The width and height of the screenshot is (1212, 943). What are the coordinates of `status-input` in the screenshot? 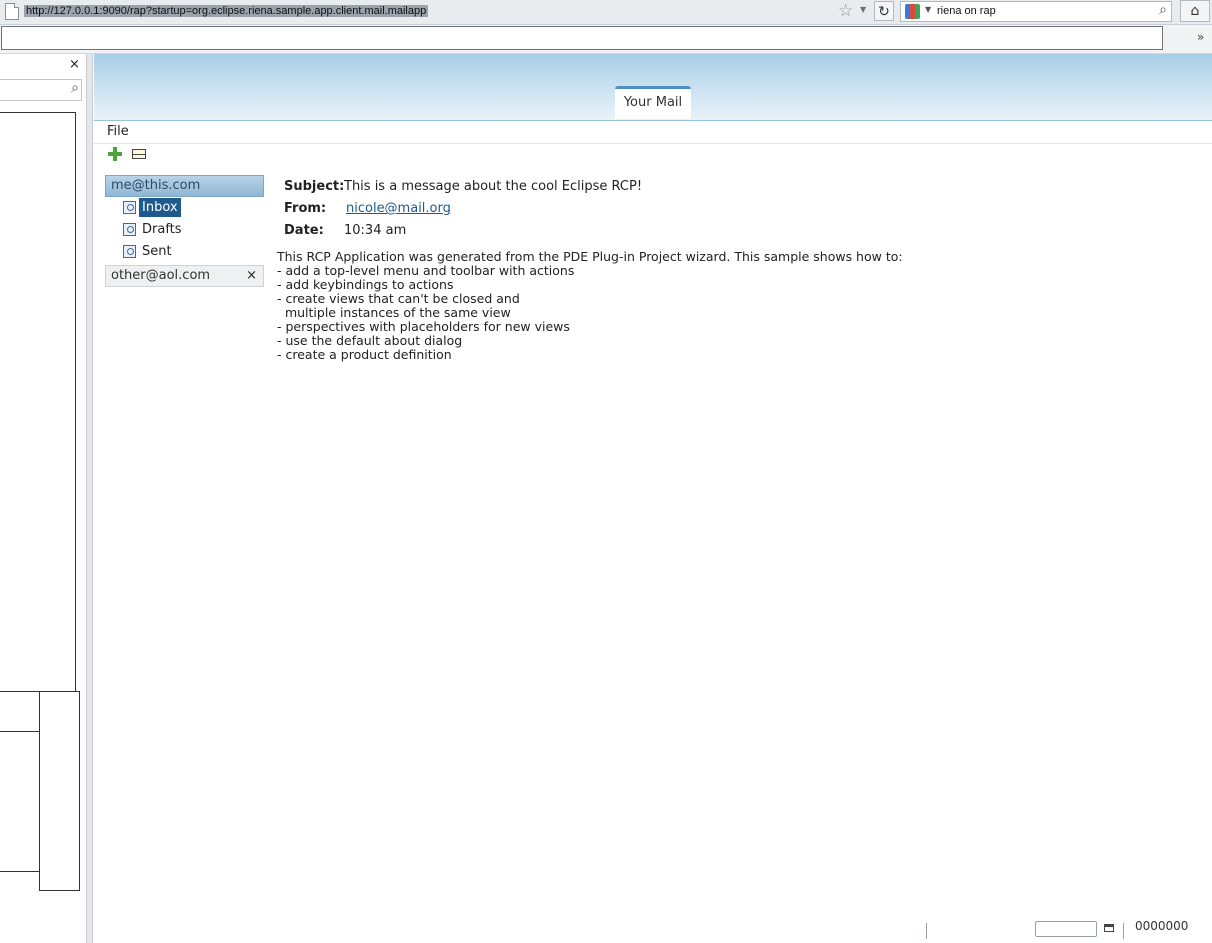 It's located at (1066, 929).